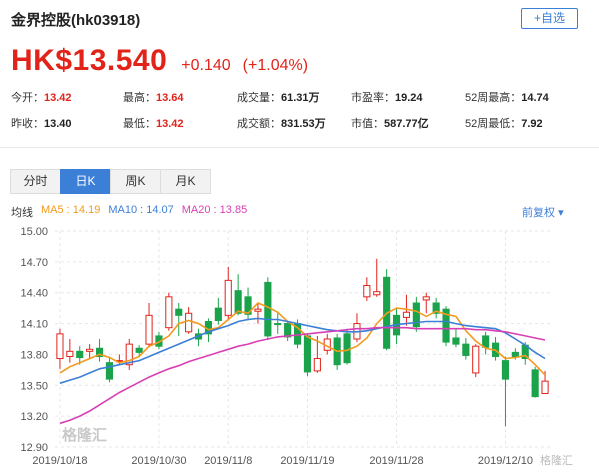  Describe the element at coordinates (34, 294) in the screenshot. I see `y-tick-label: 14.40` at that location.